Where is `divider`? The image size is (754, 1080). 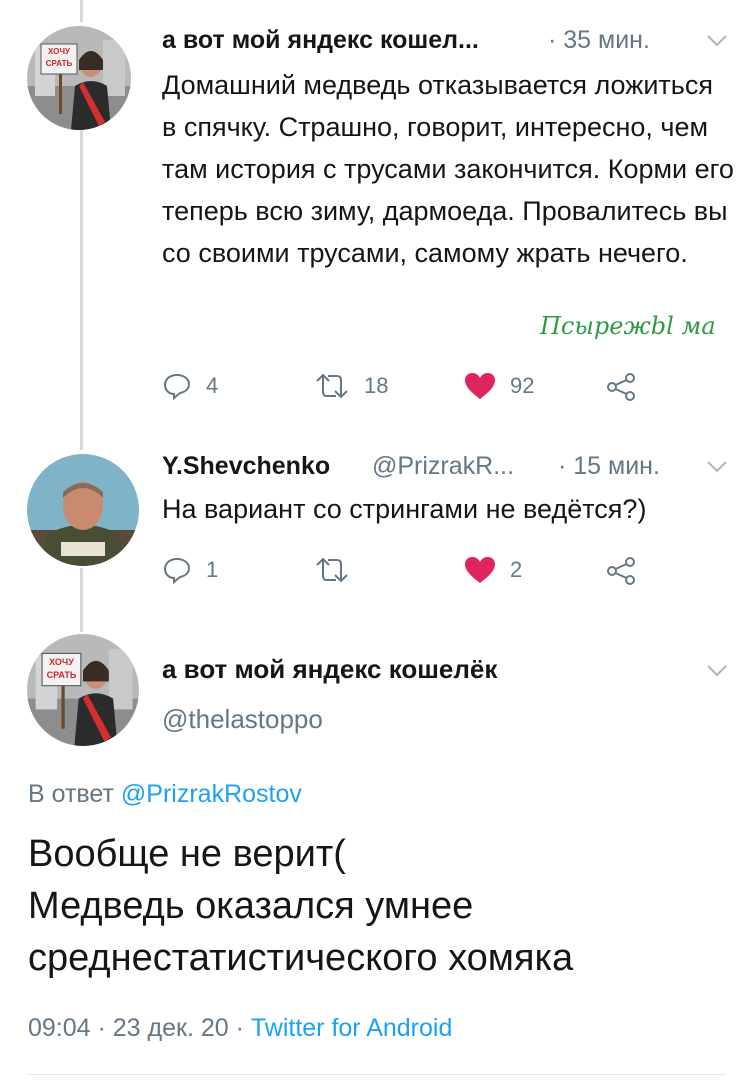 divider is located at coordinates (377, 1074).